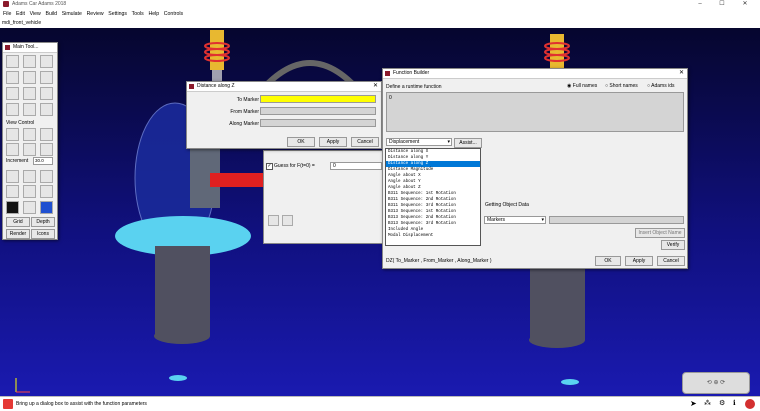  I want to click on background-blue-icon, so click(46, 207).